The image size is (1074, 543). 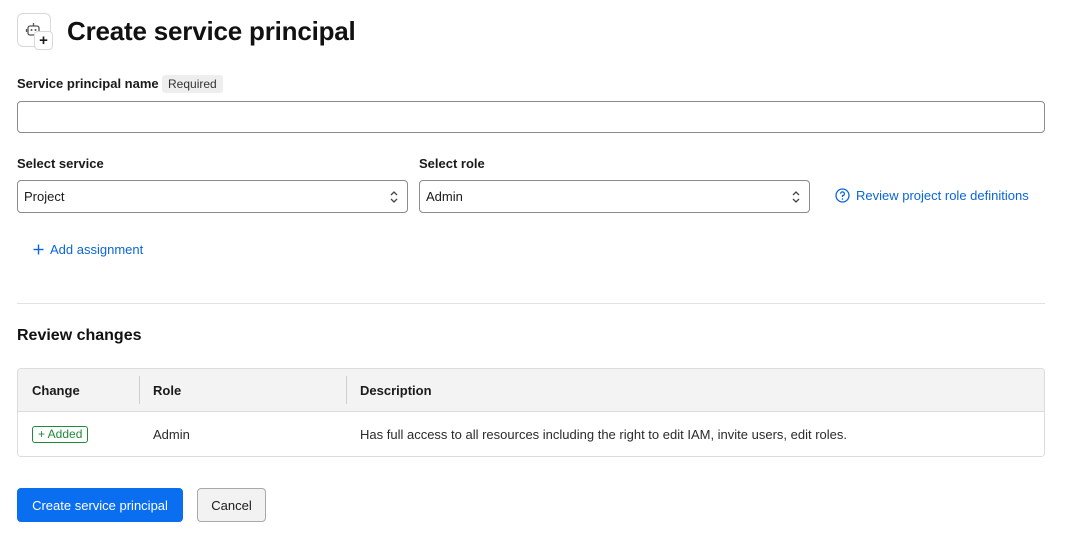 I want to click on column-header-role: Role, so click(x=242, y=390).